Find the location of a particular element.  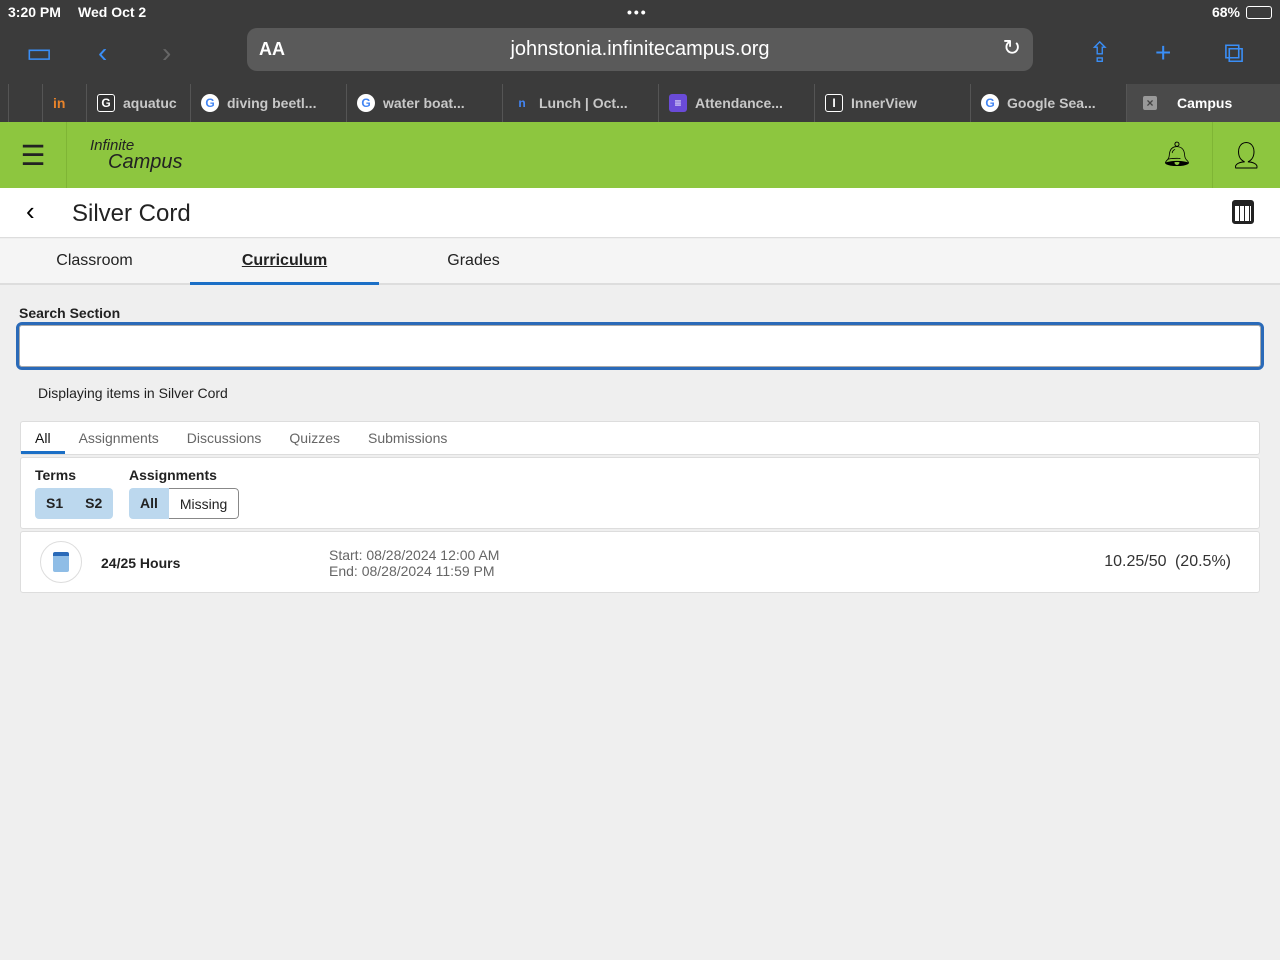

tab-pinned: in is located at coordinates (64, 103).